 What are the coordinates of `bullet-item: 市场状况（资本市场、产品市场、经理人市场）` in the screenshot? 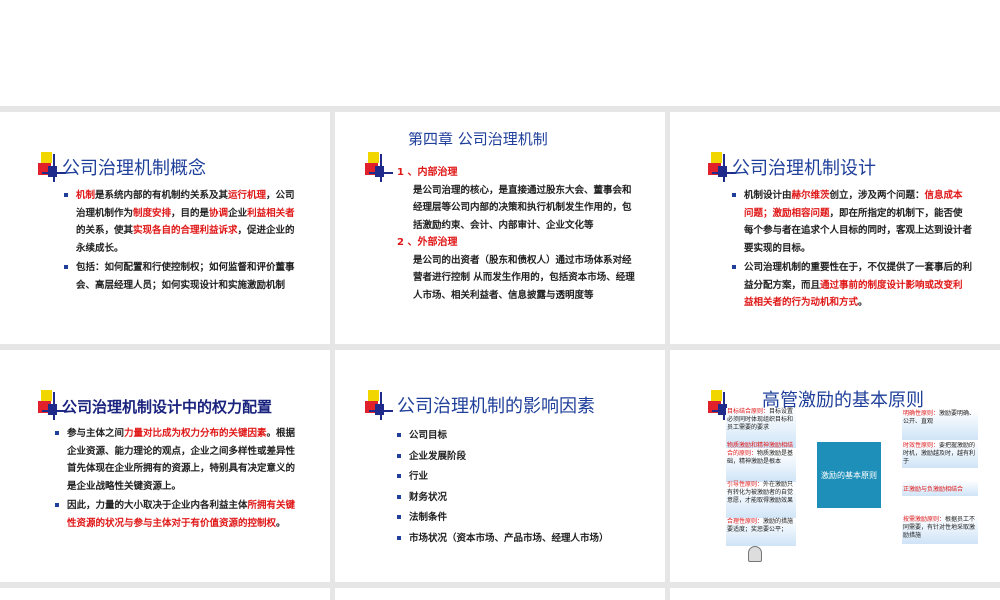 It's located at (522, 539).